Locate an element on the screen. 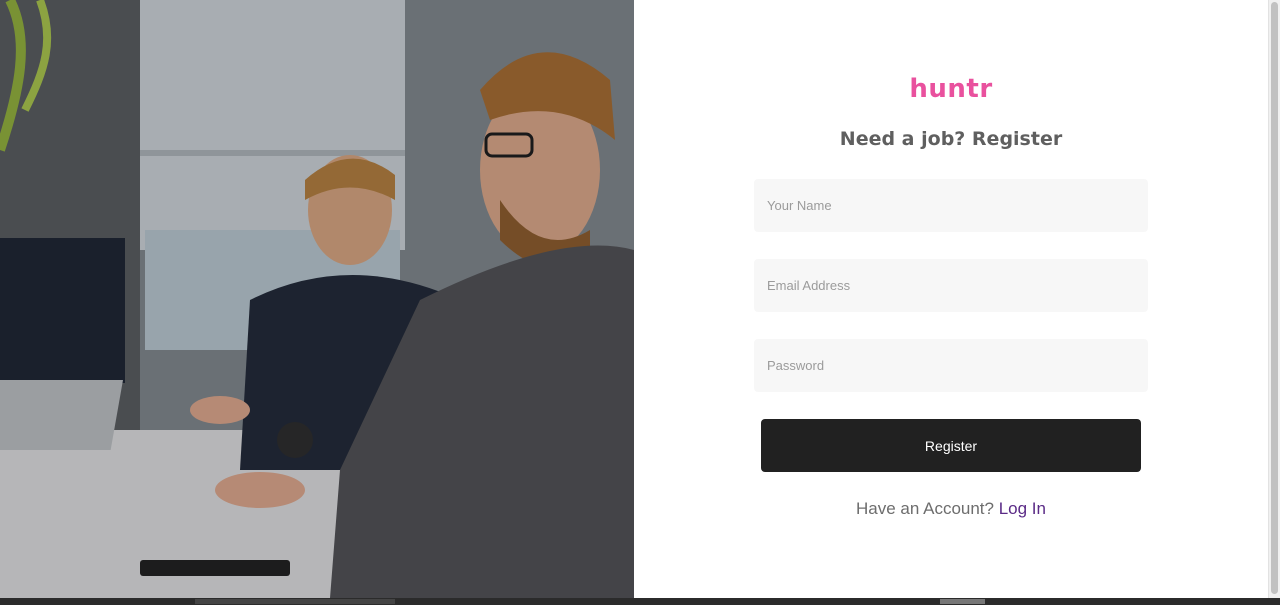 Image resolution: width=1280 pixels, height=605 pixels. login-prompt-text: Have an Account? is located at coordinates (927, 508).